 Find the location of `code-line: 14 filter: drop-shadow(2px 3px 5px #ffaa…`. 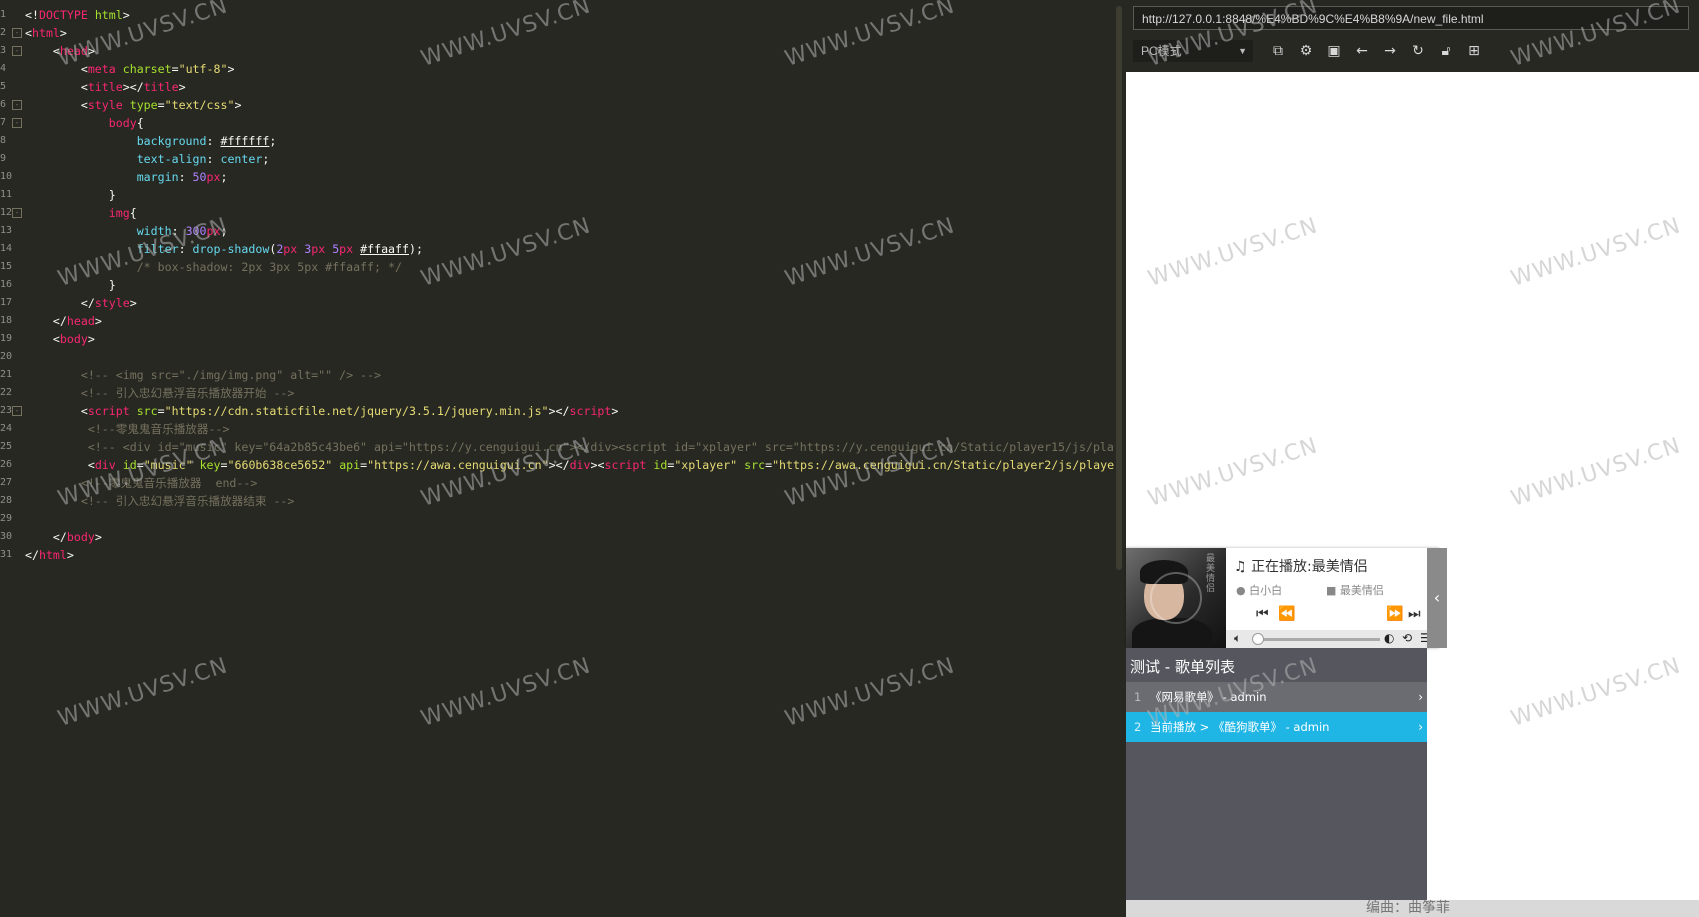

code-line: 14 filter: drop-shadow(2px 3px 5px #ffaa… is located at coordinates (559, 249).